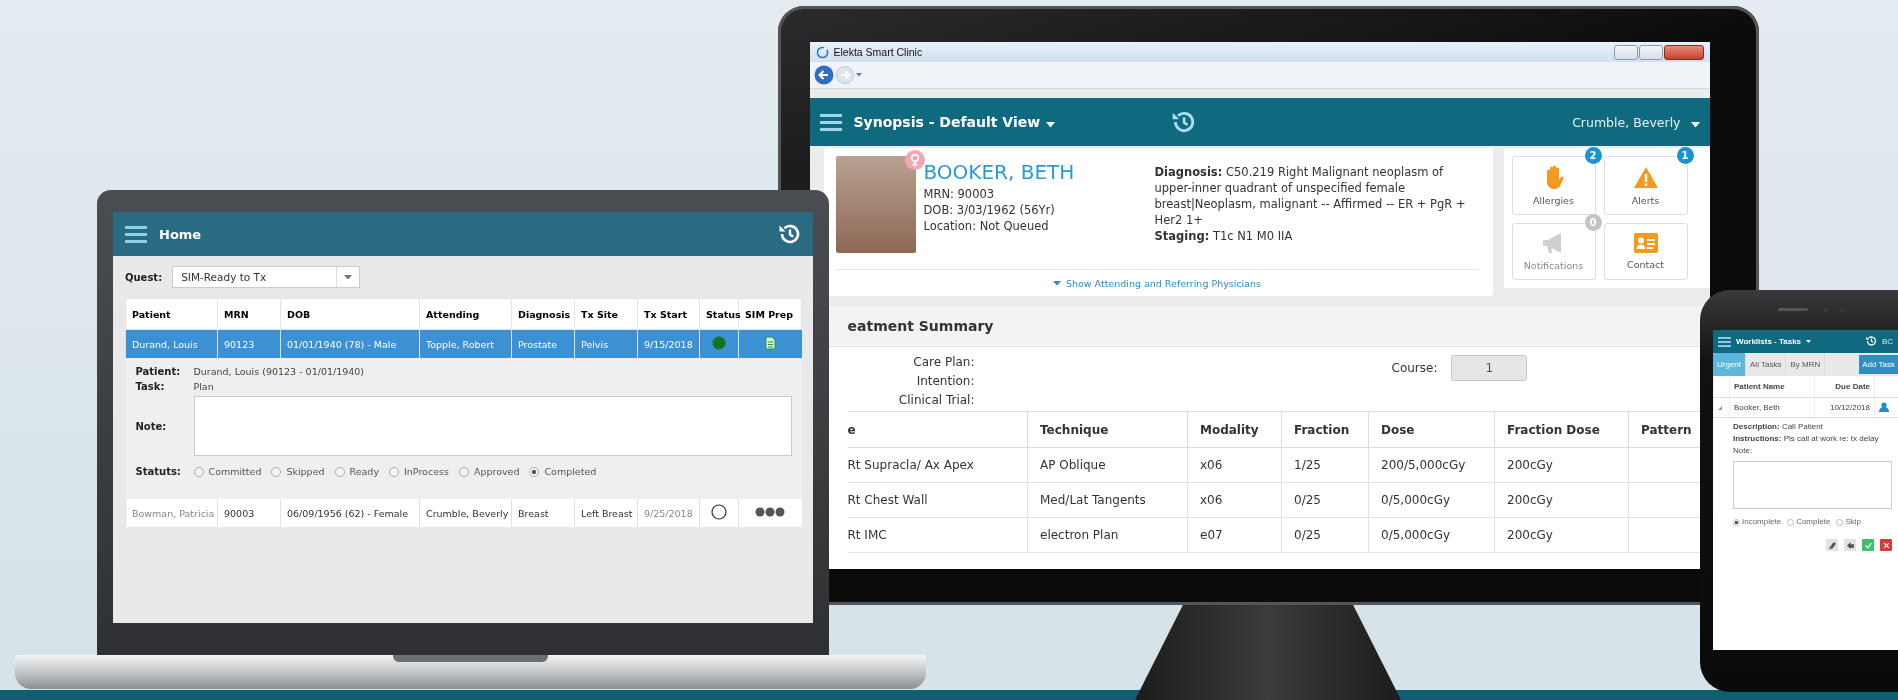  What do you see at coordinates (910, 465) in the screenshot?
I see `table-cell: Rt Supracla/ Ax Apex` at bounding box center [910, 465].